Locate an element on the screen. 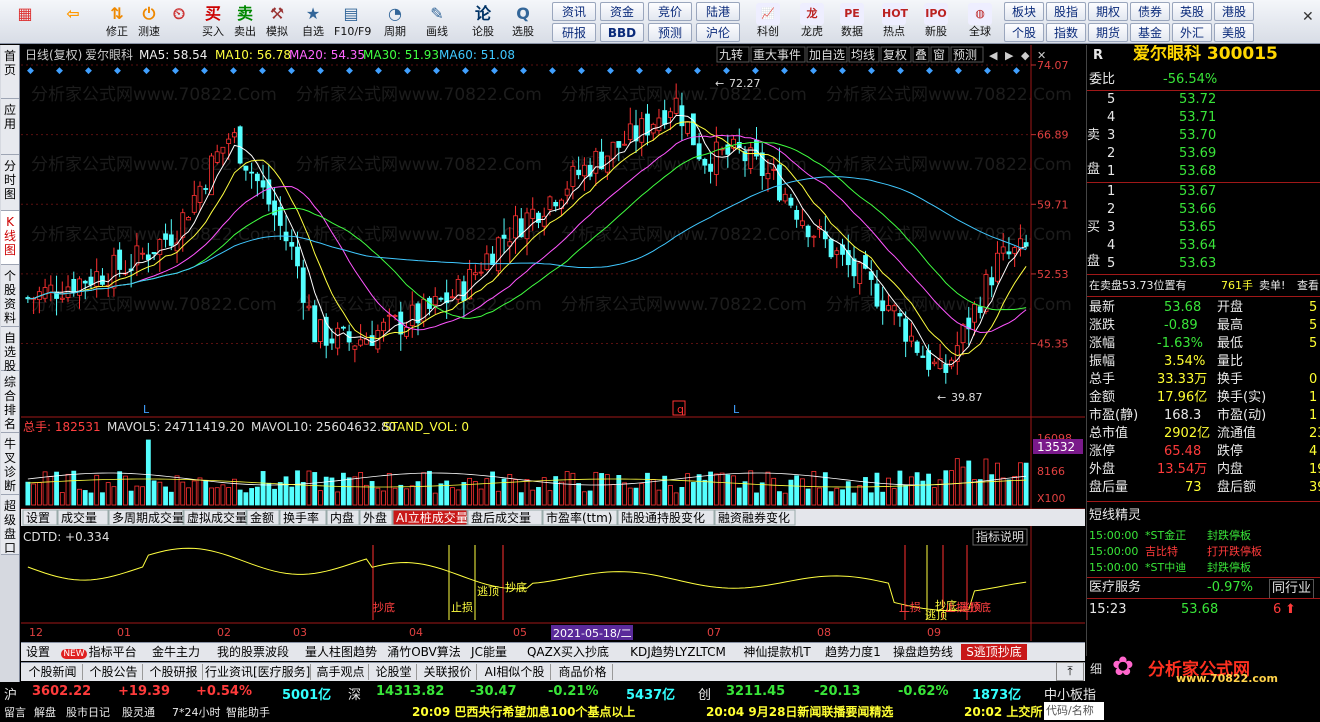 The height and width of the screenshot is (722, 1320). chart-header-button-1: 重大事件 is located at coordinates (778, 54).